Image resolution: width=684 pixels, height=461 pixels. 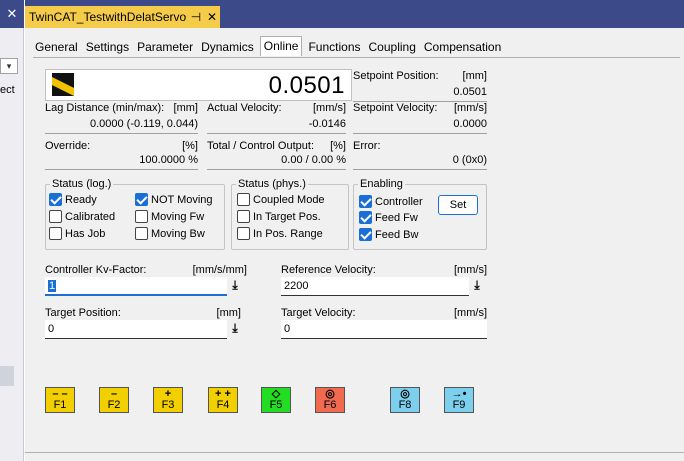 I want to click on document-tab: TwinCAT_TestwithDelatServo ⊣ ✕, so click(x=122, y=17).